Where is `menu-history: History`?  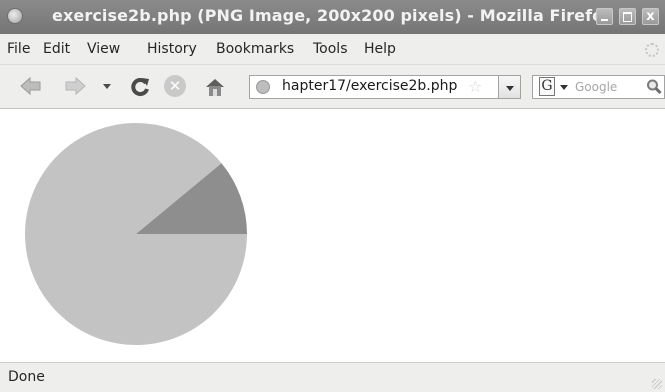 menu-history: History is located at coordinates (172, 49).